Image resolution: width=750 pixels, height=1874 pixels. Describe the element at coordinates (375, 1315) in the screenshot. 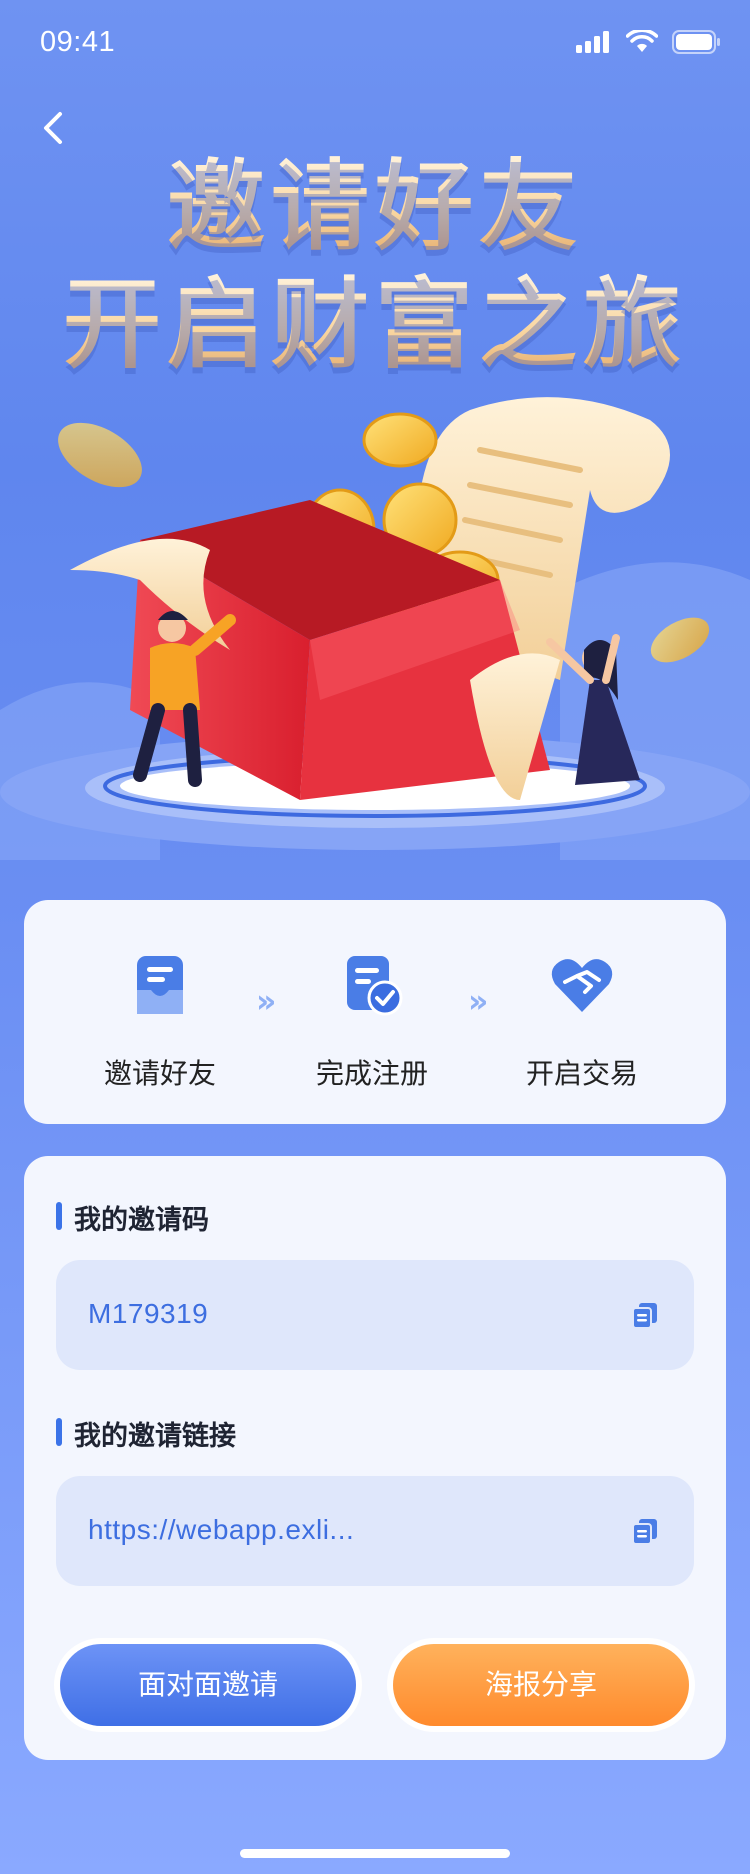

I see `invite-code-field: M179319` at that location.